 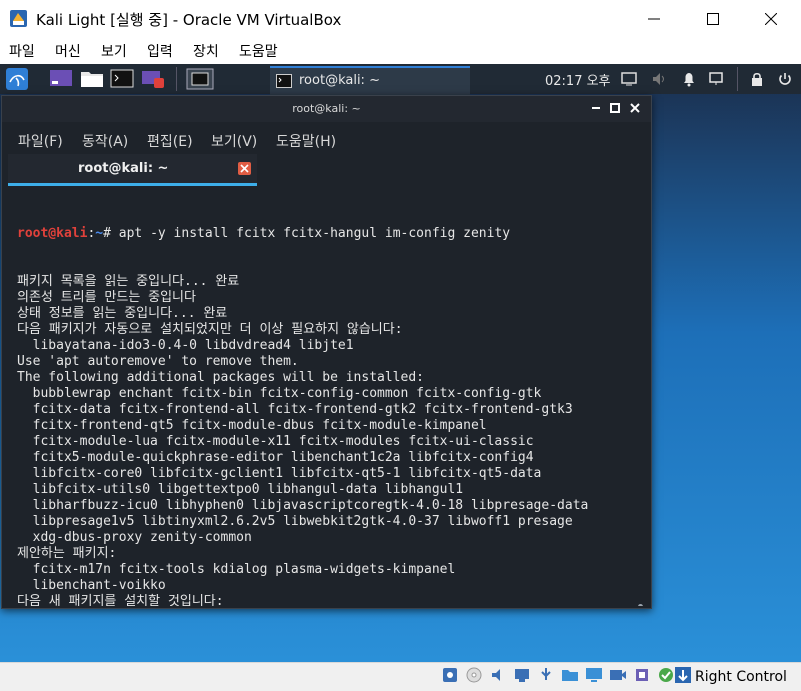 What do you see at coordinates (122, 313) in the screenshot?
I see `output-line: 상태 정보를 읽는 중입니다... 완료` at bounding box center [122, 313].